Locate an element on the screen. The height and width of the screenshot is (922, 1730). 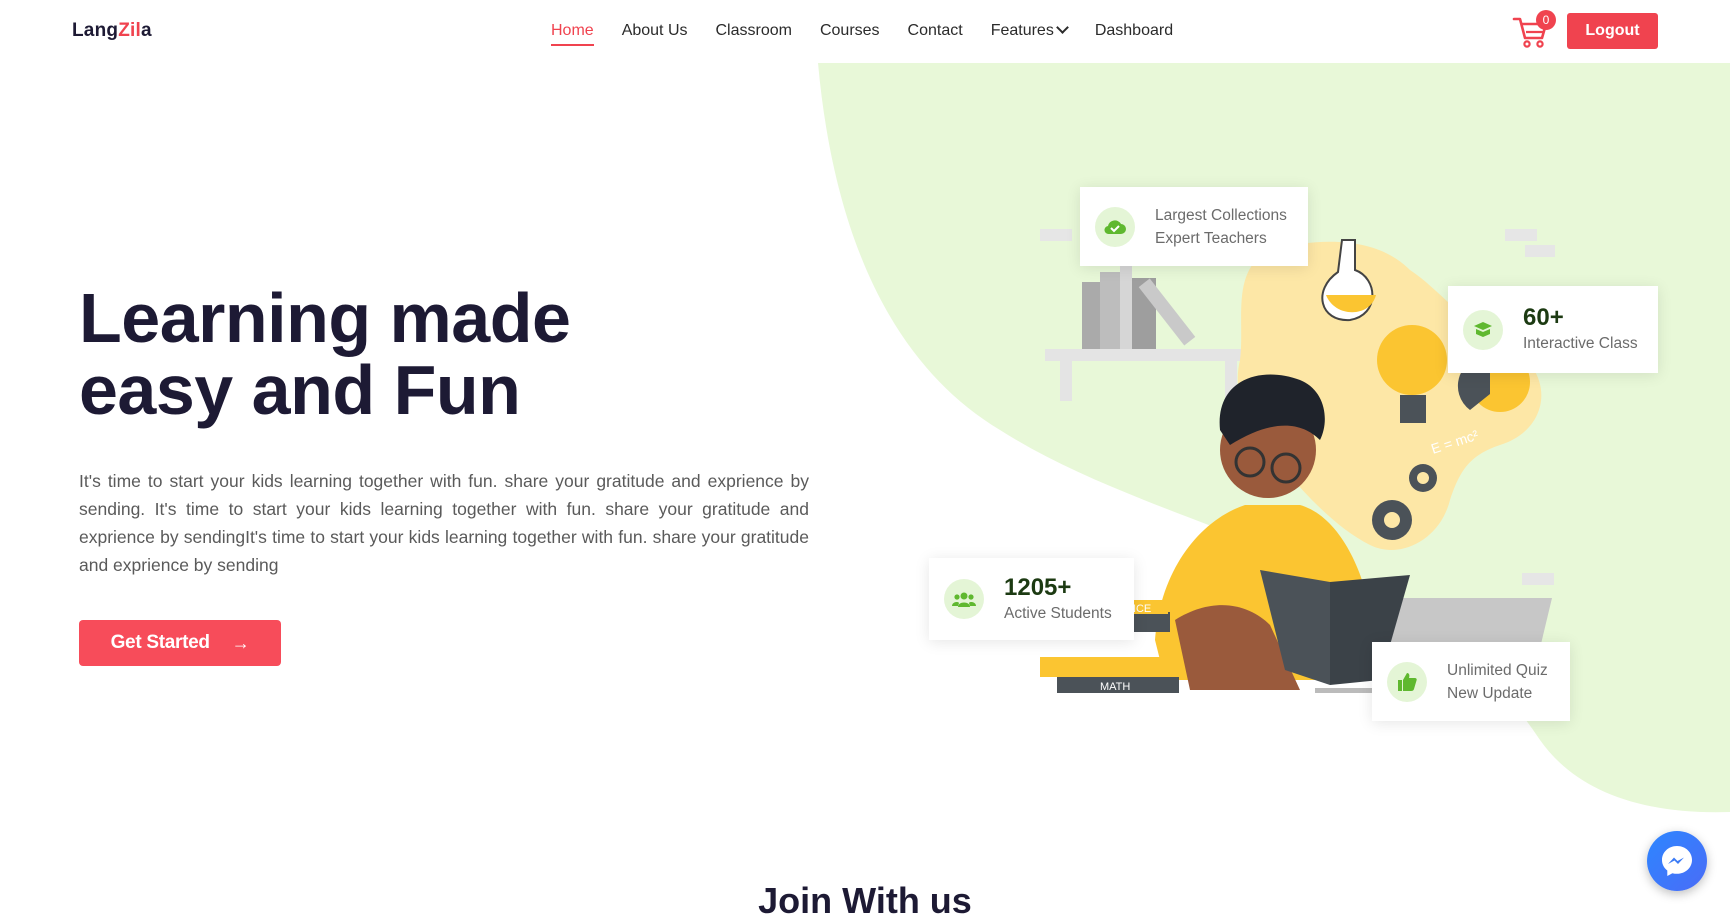
collections-line1: Largest Collections is located at coordinates (1221, 215).